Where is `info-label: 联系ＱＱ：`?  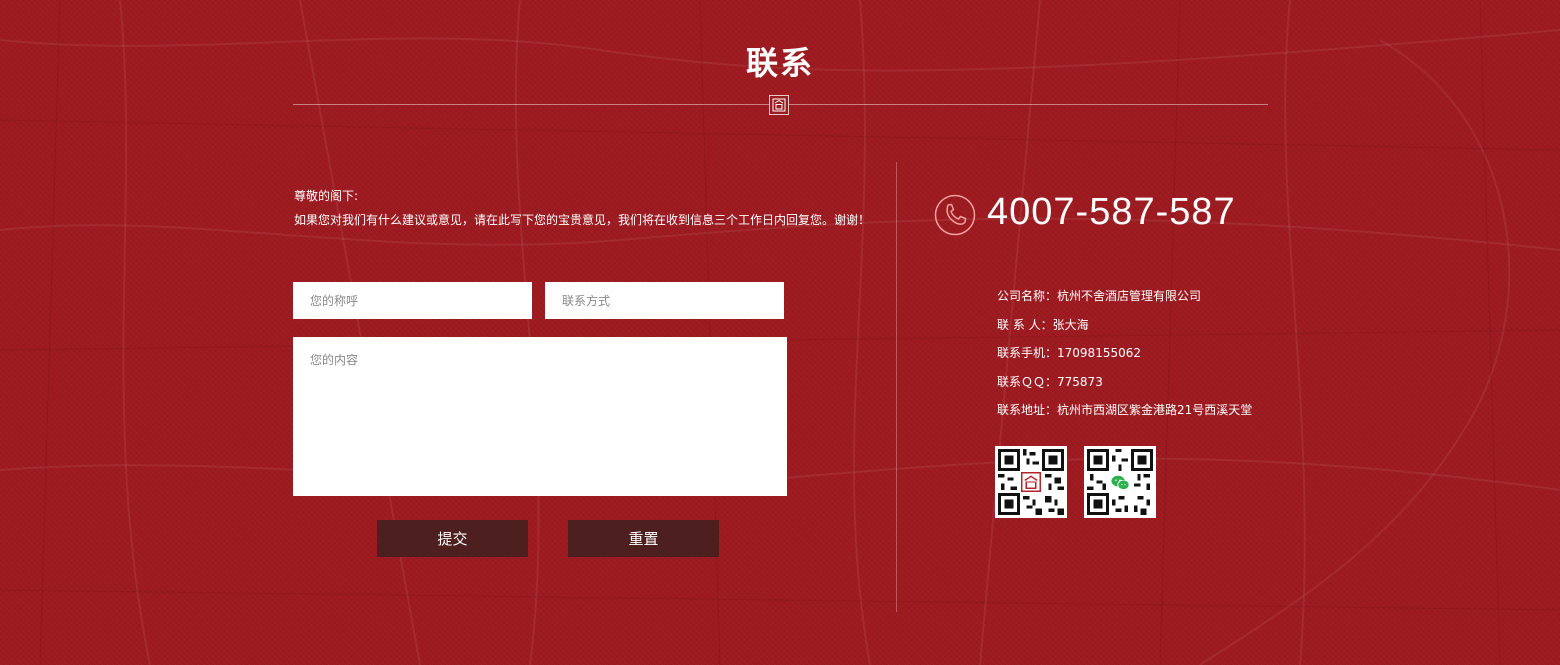 info-label: 联系ＱＱ： is located at coordinates (1027, 381).